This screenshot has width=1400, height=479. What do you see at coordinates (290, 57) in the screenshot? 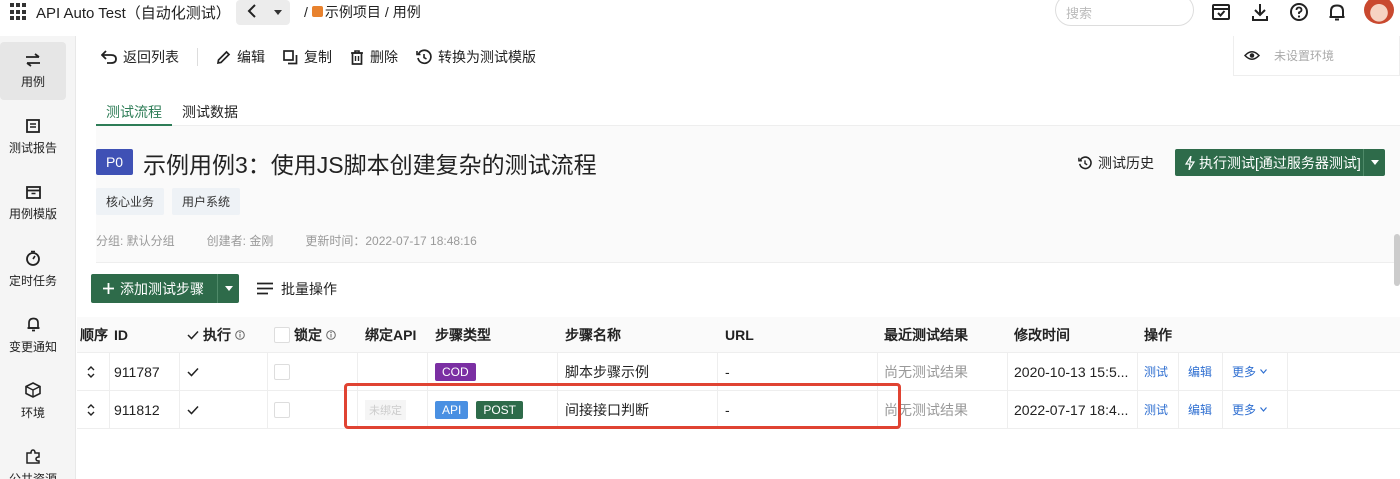
I see `copy-icon` at bounding box center [290, 57].